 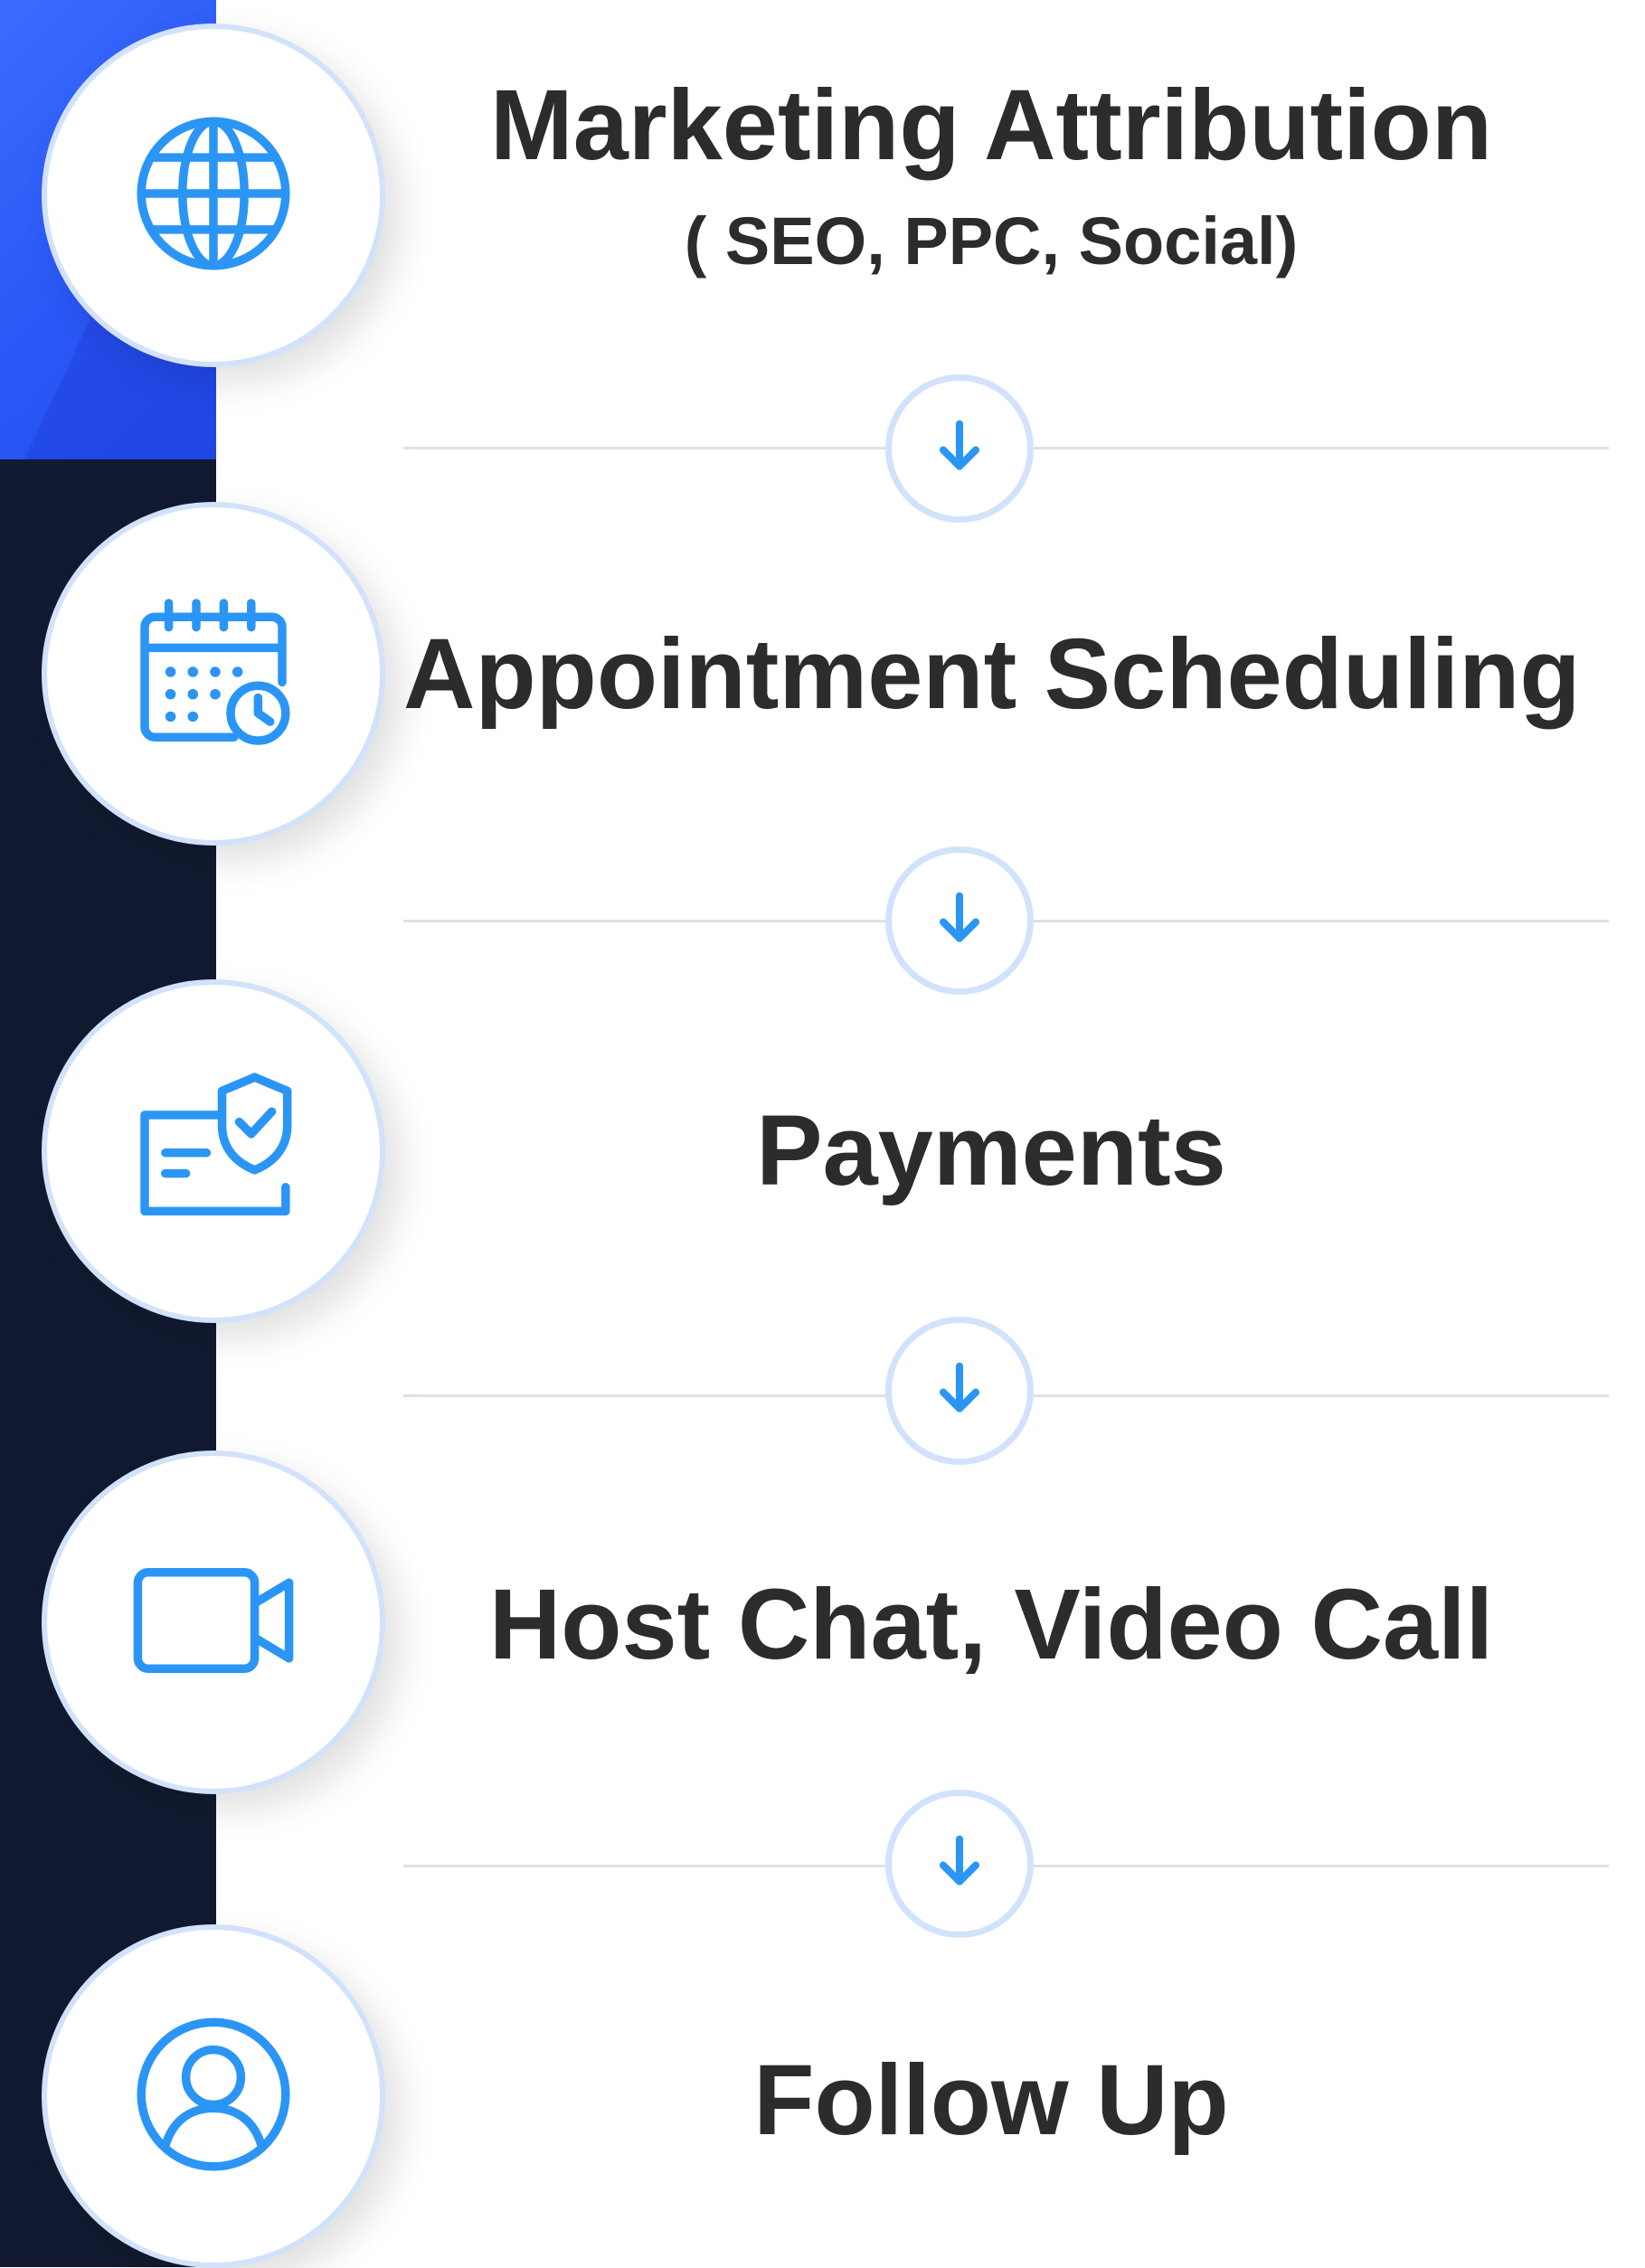 What do you see at coordinates (991, 125) in the screenshot?
I see `step-1-title: Marketing Attribution` at bounding box center [991, 125].